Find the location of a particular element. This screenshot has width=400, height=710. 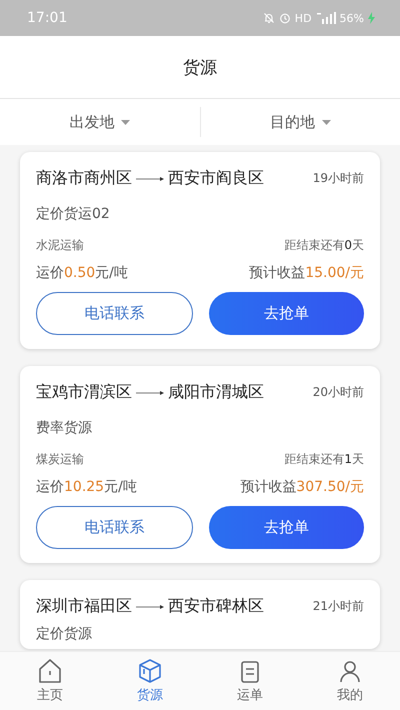

signal-icon is located at coordinates (326, 18).